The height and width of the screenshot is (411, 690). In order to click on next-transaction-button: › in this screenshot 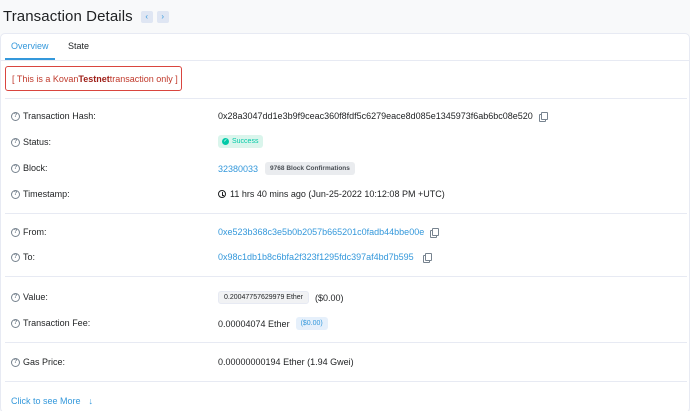, I will do `click(162, 16)`.